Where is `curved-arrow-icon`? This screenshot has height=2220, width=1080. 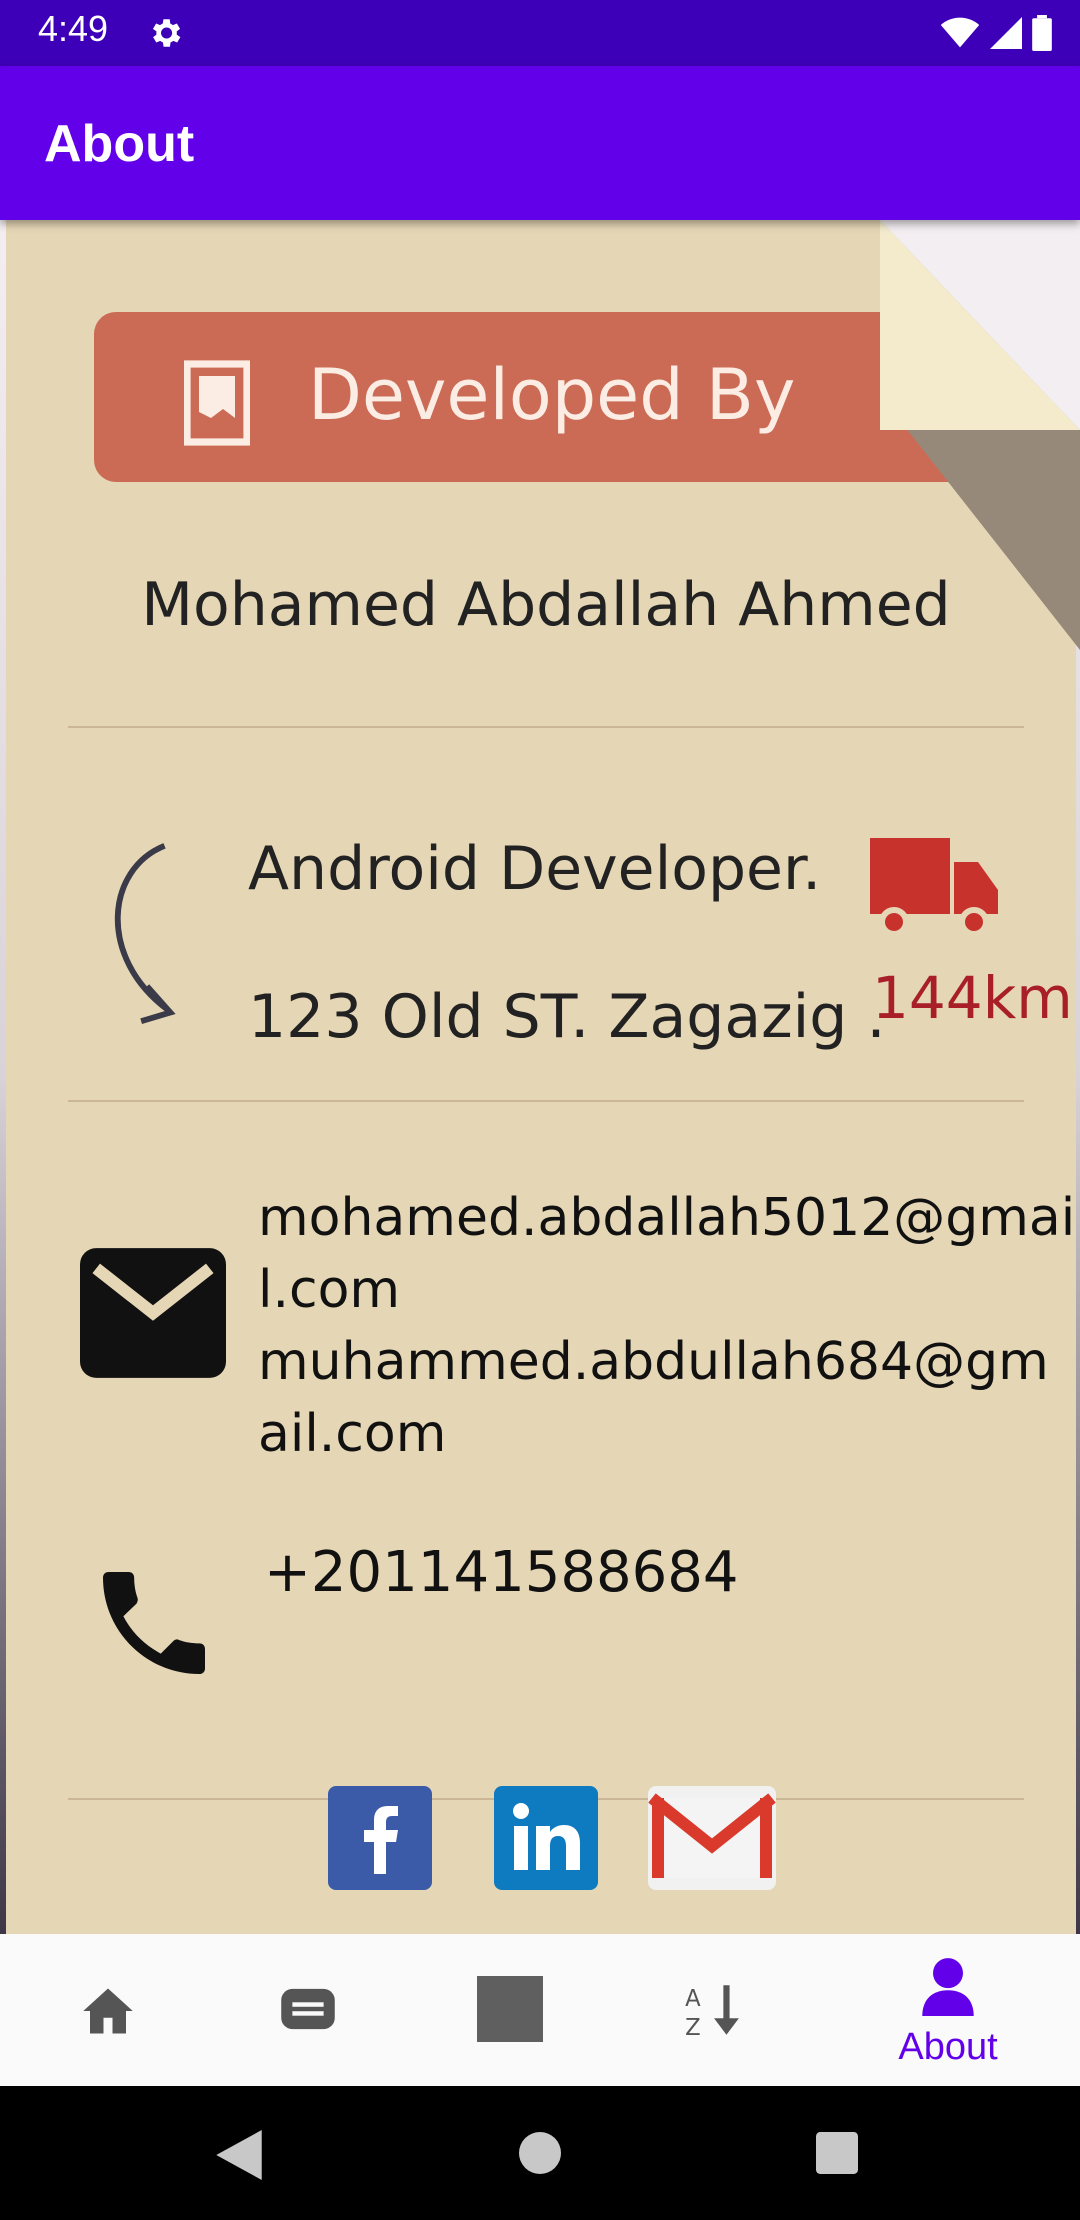 curved-arrow-icon is located at coordinates (145, 934).